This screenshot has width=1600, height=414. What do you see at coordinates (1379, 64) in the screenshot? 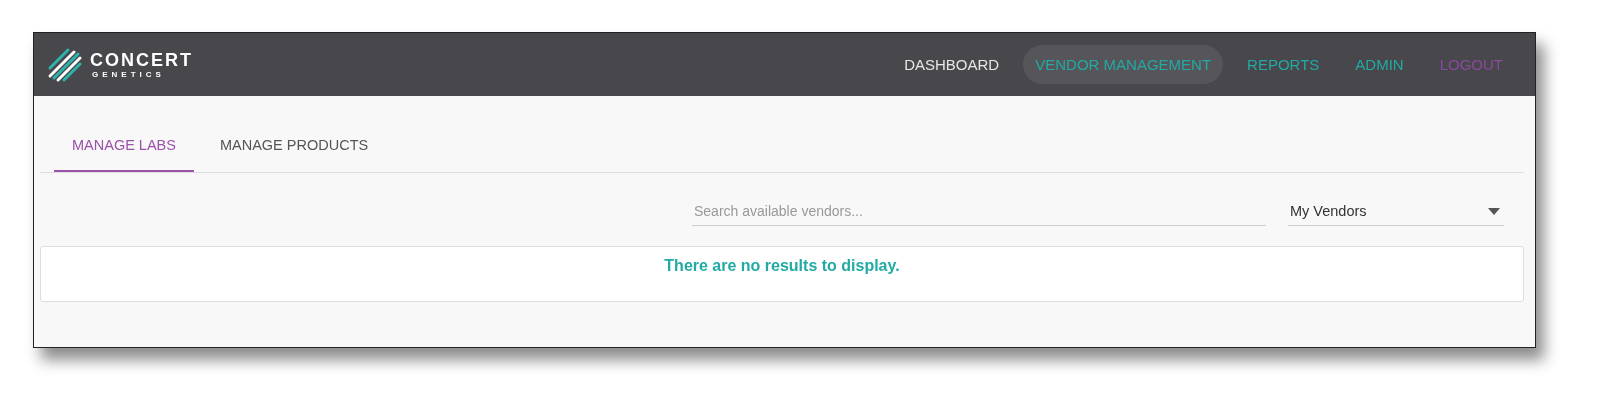
I see `nav-link: ADMIN` at bounding box center [1379, 64].